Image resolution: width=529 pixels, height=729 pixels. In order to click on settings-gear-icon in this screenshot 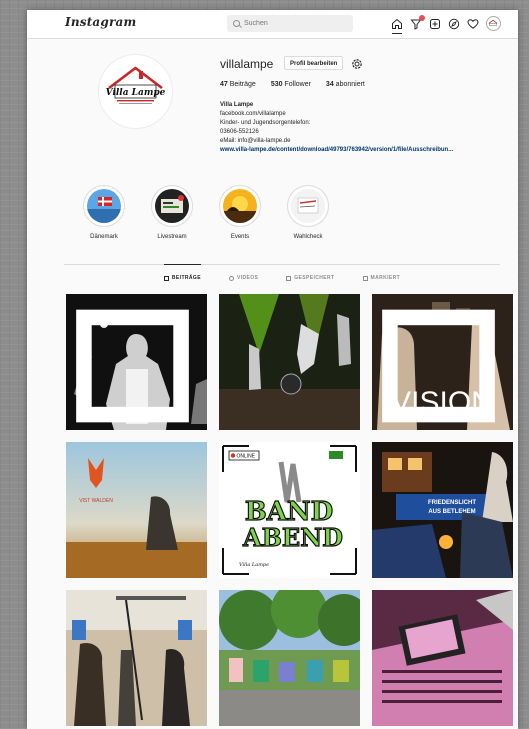, I will do `click(357, 63)`.